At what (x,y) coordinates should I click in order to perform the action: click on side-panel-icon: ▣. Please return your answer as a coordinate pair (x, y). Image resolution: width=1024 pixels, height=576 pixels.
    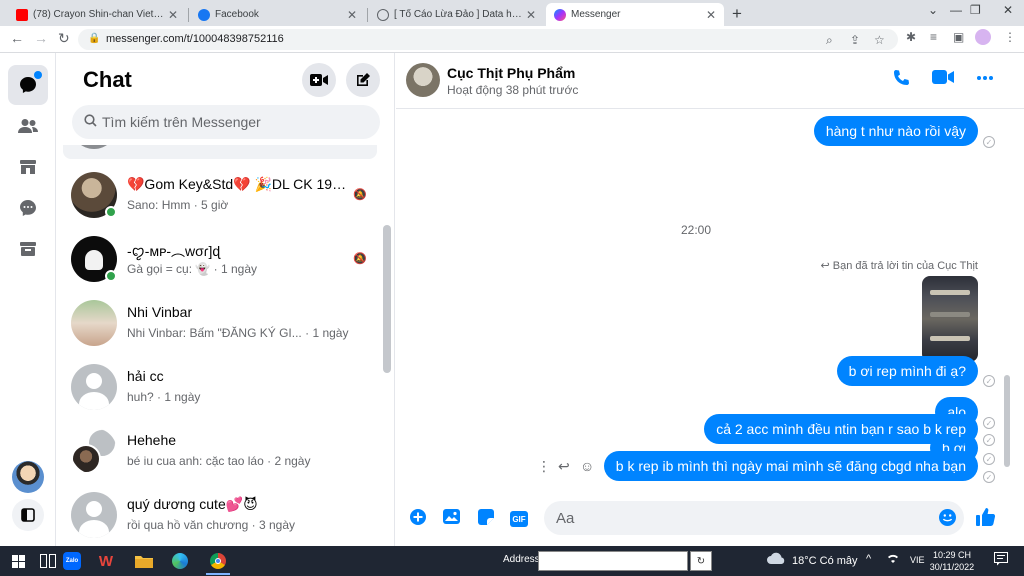
    Looking at the image, I should click on (958, 37).